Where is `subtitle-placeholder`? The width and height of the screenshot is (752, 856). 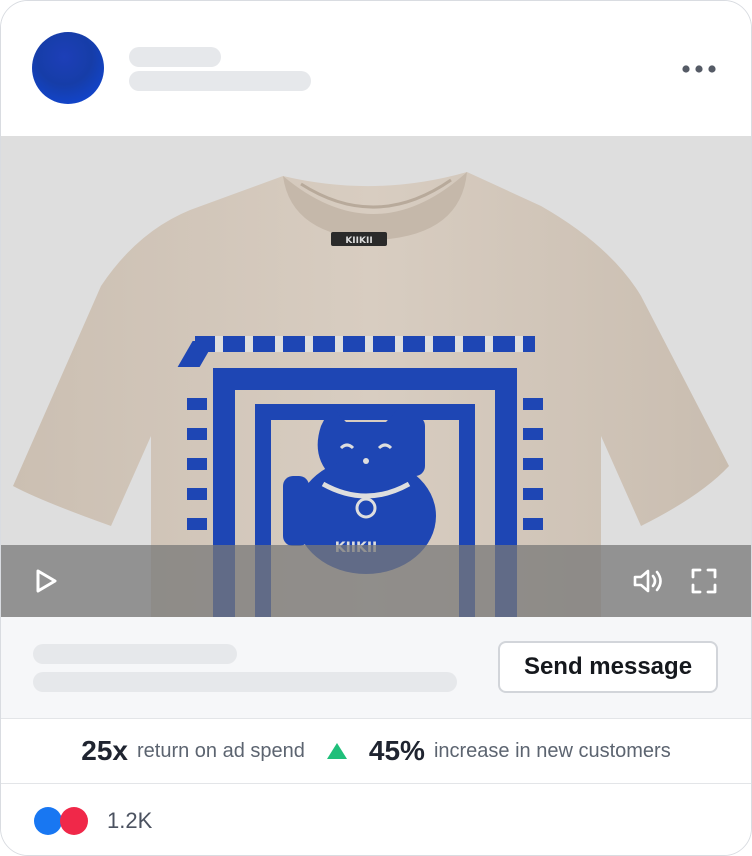
subtitle-placeholder is located at coordinates (220, 81).